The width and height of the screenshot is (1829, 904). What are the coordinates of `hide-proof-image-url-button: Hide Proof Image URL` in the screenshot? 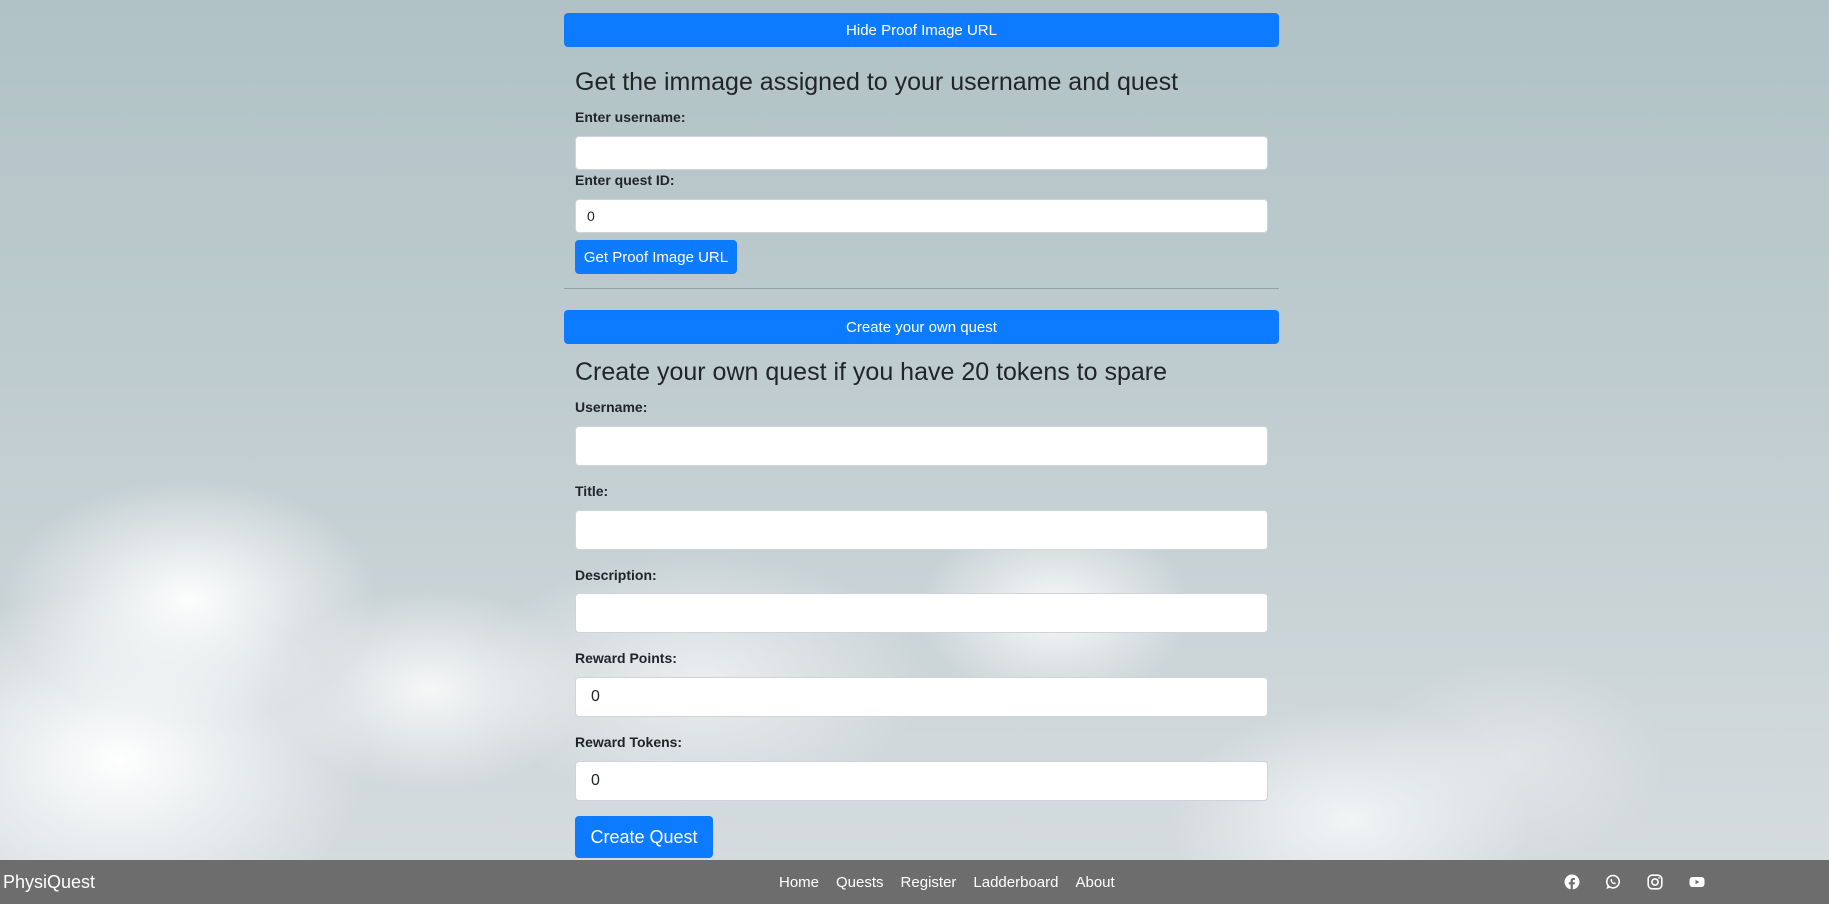 It's located at (921, 30).